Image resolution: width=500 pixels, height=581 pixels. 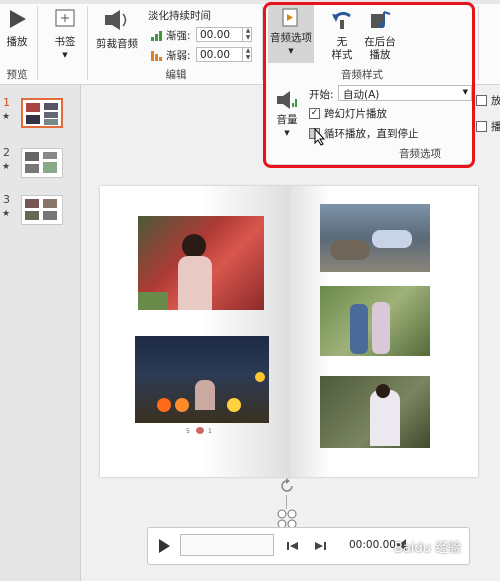 What do you see at coordinates (6, 199) in the screenshot?
I see `slide-number: 3` at bounding box center [6, 199].